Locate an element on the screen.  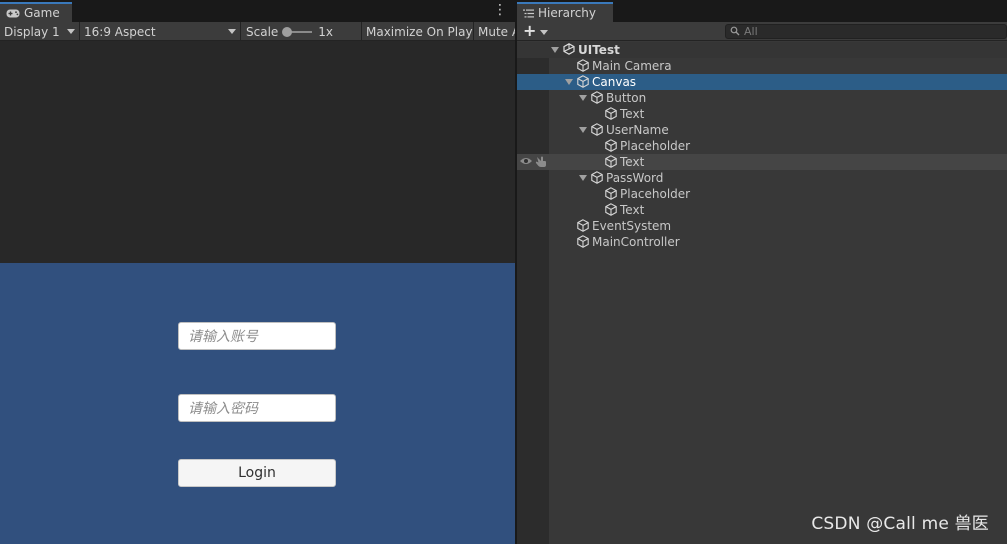
hierarchy-row: EventSystem is located at coordinates (762, 226).